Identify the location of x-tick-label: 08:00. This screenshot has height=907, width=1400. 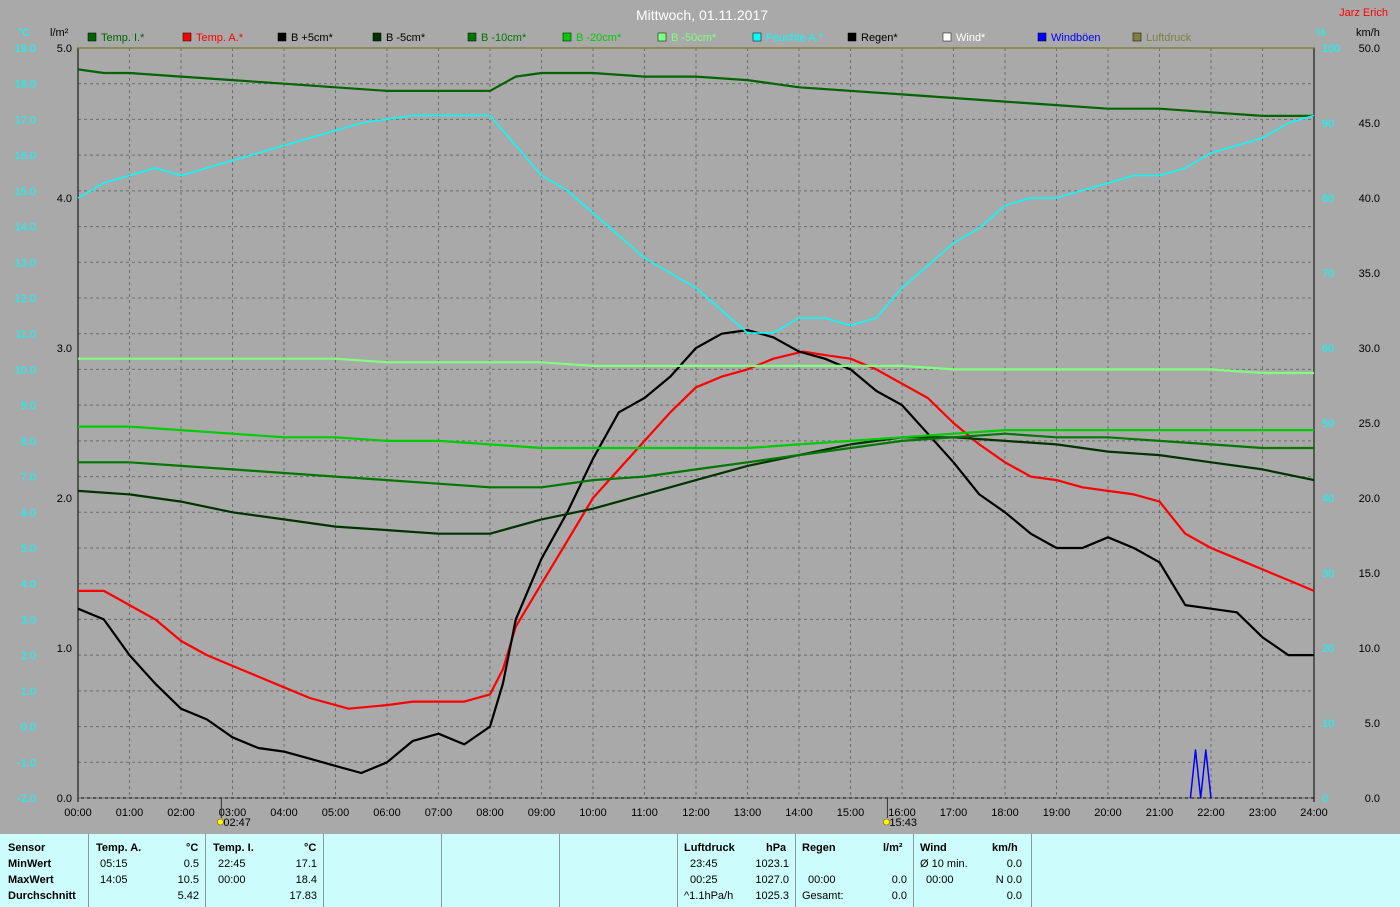
(490, 813).